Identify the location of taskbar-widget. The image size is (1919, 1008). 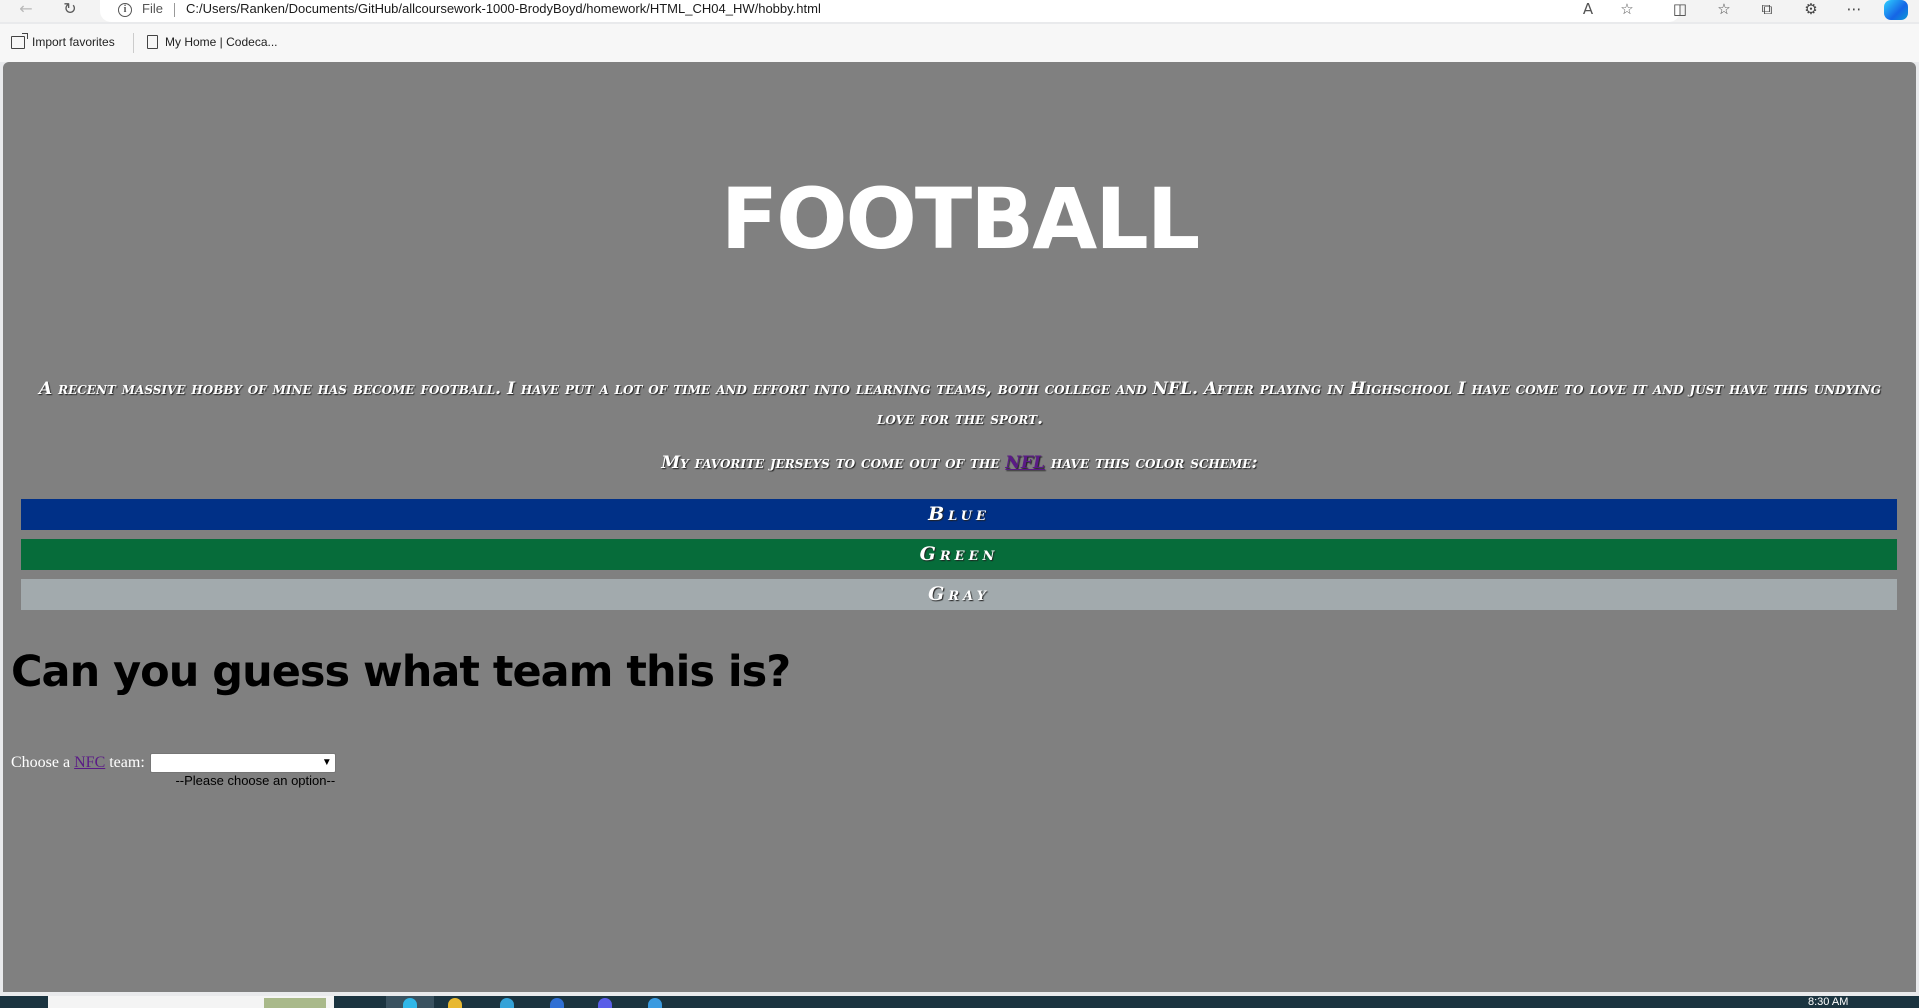
(295, 1003).